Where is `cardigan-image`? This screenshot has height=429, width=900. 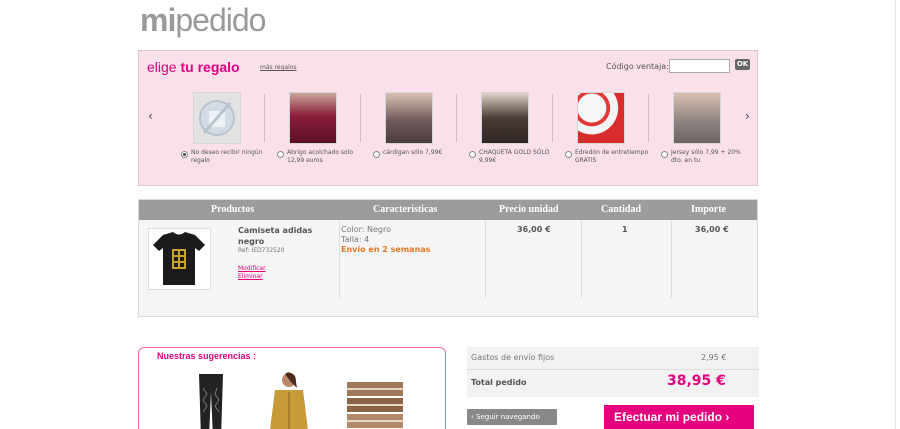
cardigan-image is located at coordinates (409, 118).